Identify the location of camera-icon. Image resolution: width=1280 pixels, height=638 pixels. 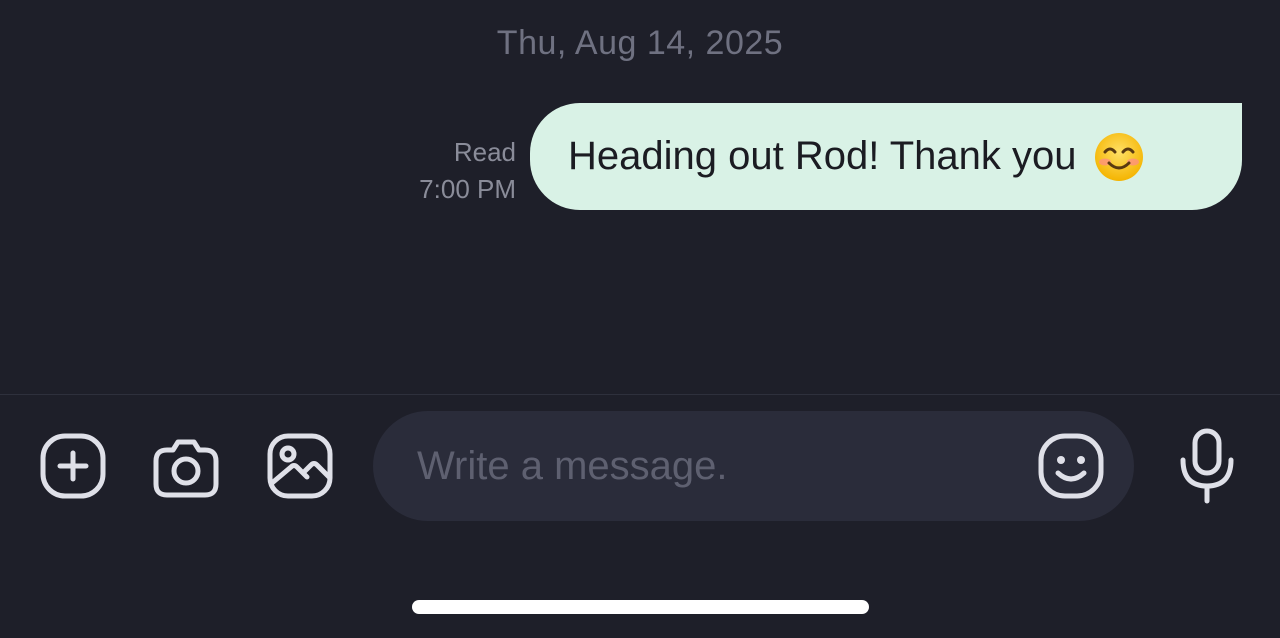
(186, 466).